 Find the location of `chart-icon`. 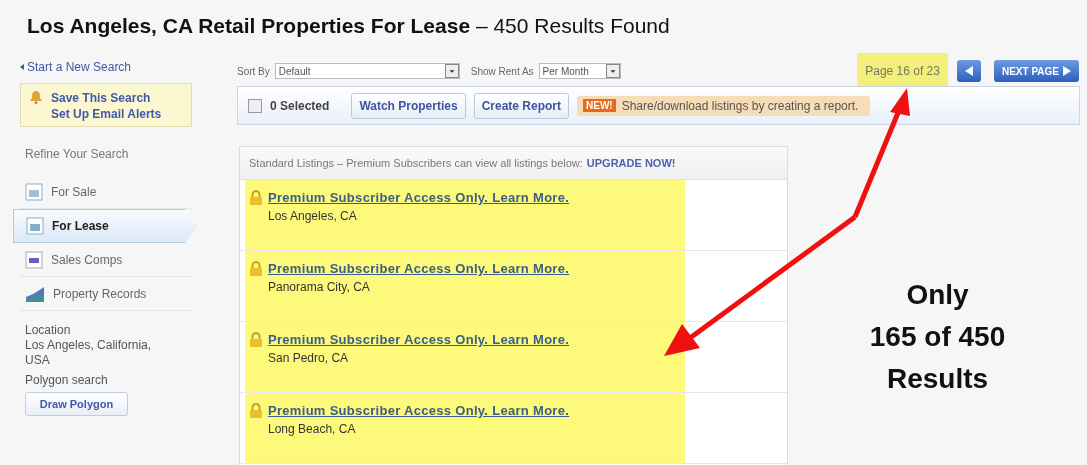

chart-icon is located at coordinates (35, 293).